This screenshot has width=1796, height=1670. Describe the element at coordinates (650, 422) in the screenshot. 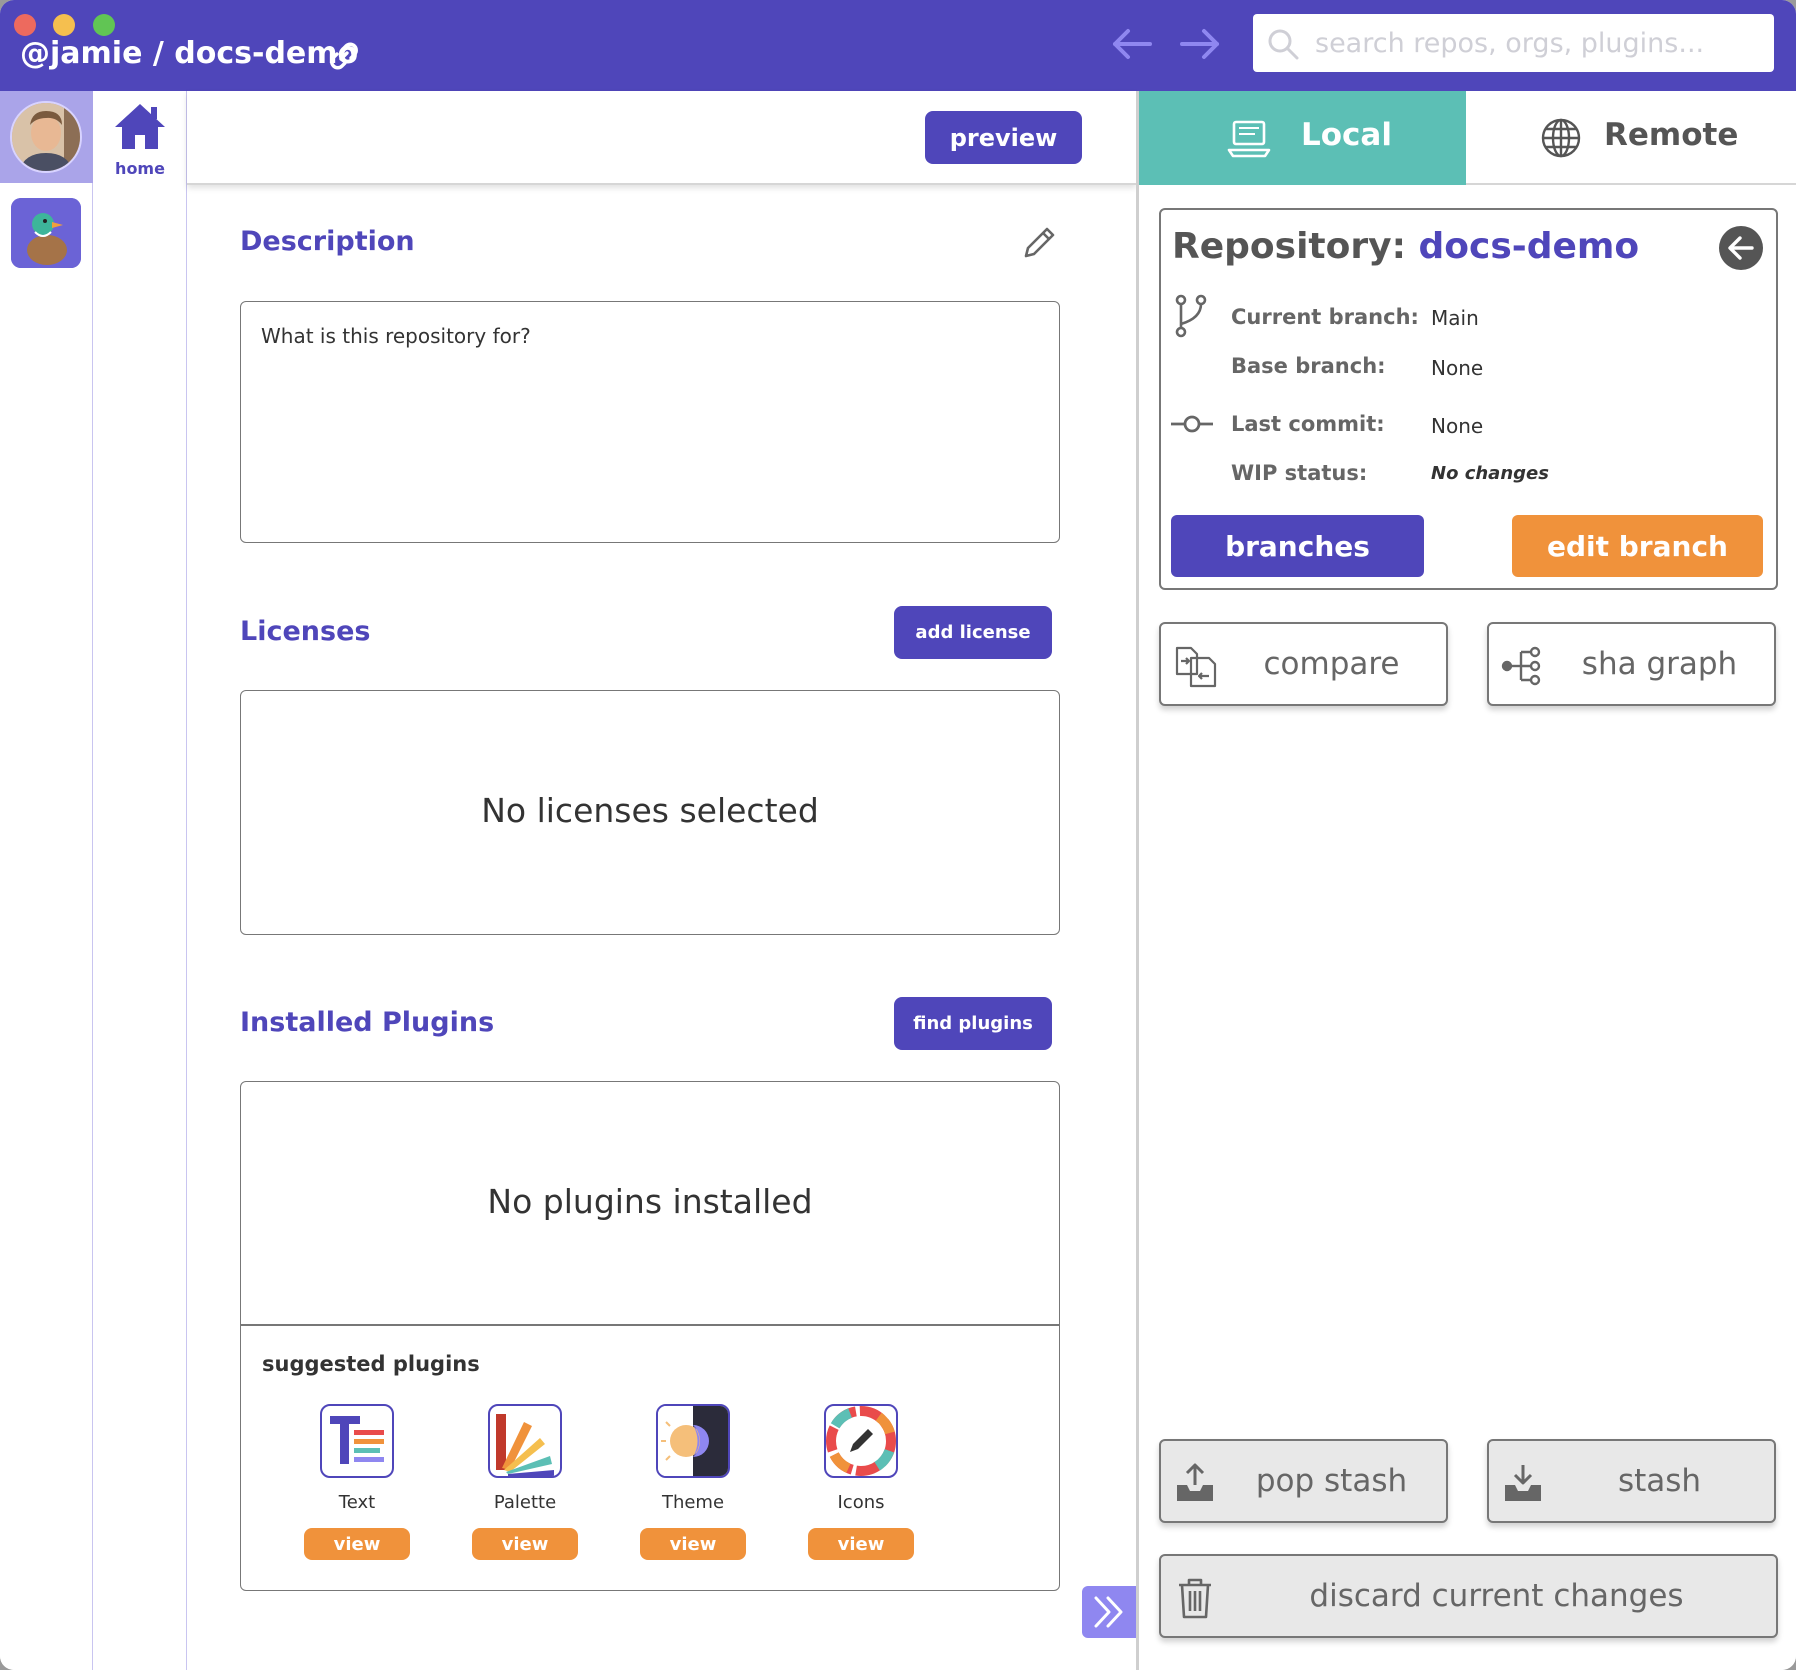

I see `description-textarea: What is this repository for?` at that location.